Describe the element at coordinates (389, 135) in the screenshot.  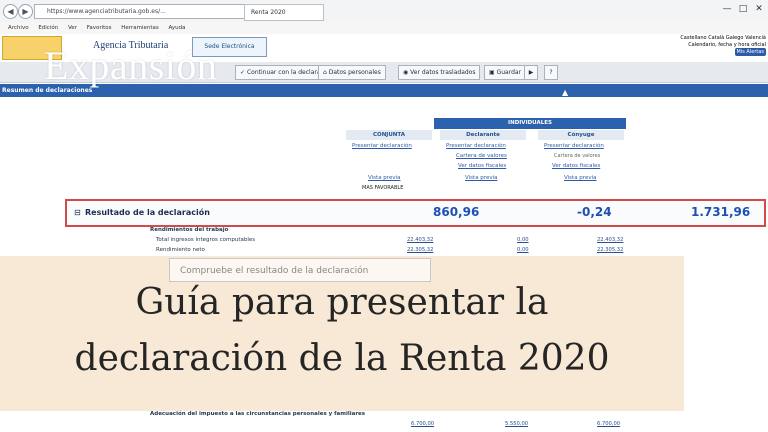
I see `col-conjunta: CONJUNTA` at that location.